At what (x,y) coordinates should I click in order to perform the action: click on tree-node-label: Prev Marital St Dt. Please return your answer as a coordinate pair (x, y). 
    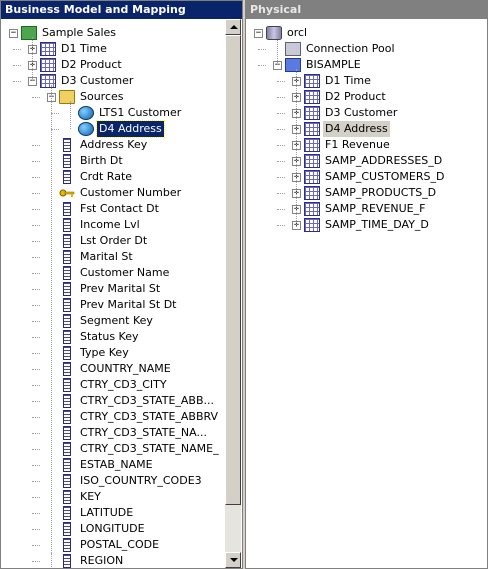
    Looking at the image, I should click on (128, 304).